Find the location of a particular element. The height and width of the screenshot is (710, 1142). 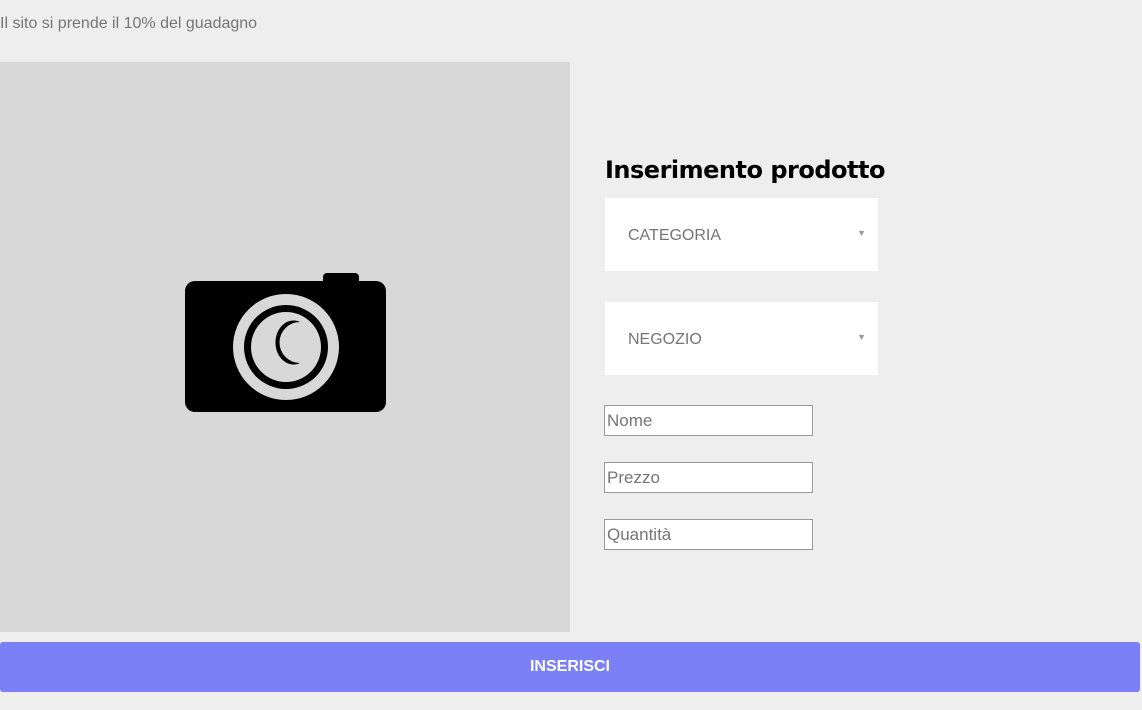

submit-button: INSERISCI is located at coordinates (570, 667).